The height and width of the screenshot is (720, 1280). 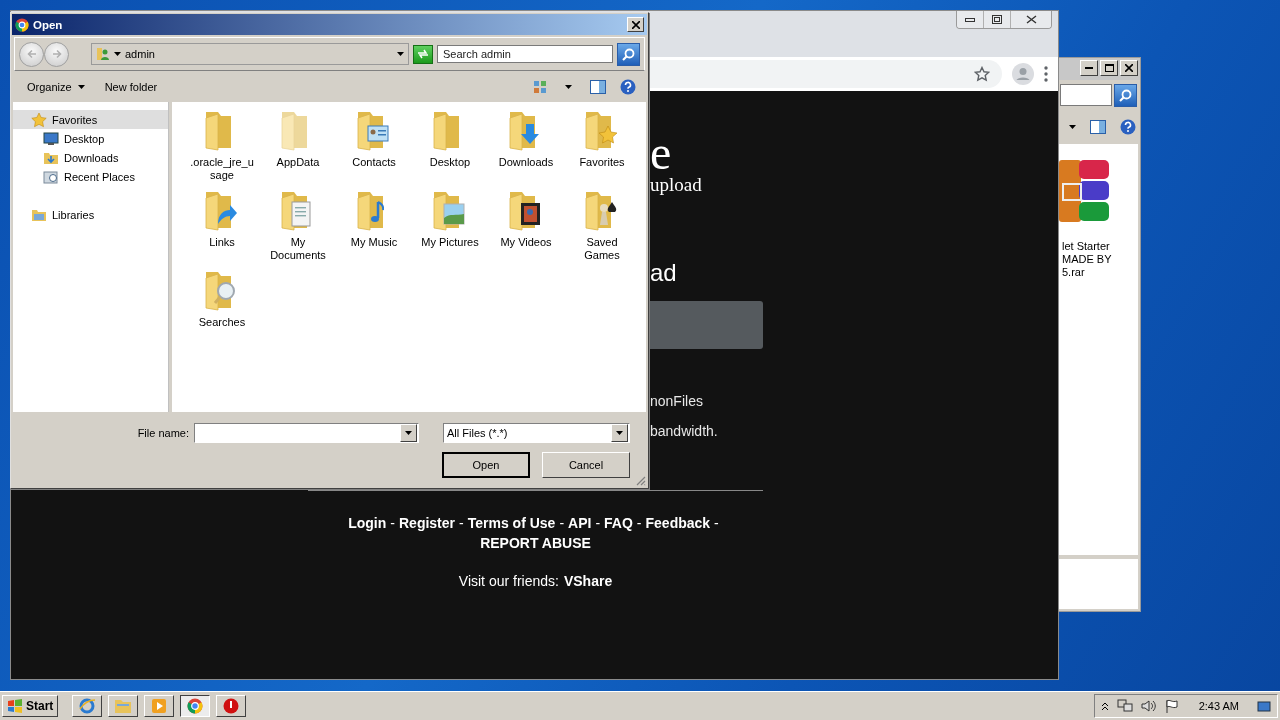 I want to click on close-button, so click(x=1030, y=19).